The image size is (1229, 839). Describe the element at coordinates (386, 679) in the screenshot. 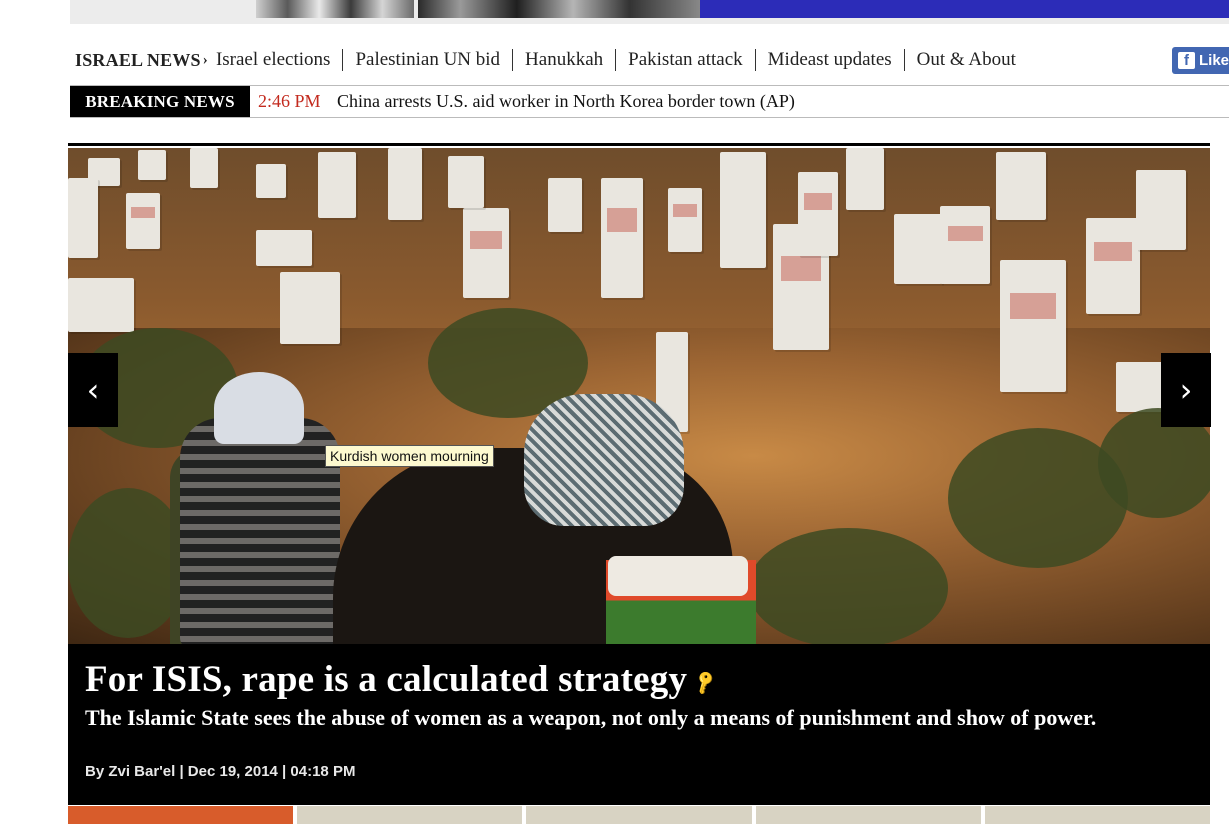

I see `story-headline-text: For ISIS, rape is a calculated strategy` at that location.